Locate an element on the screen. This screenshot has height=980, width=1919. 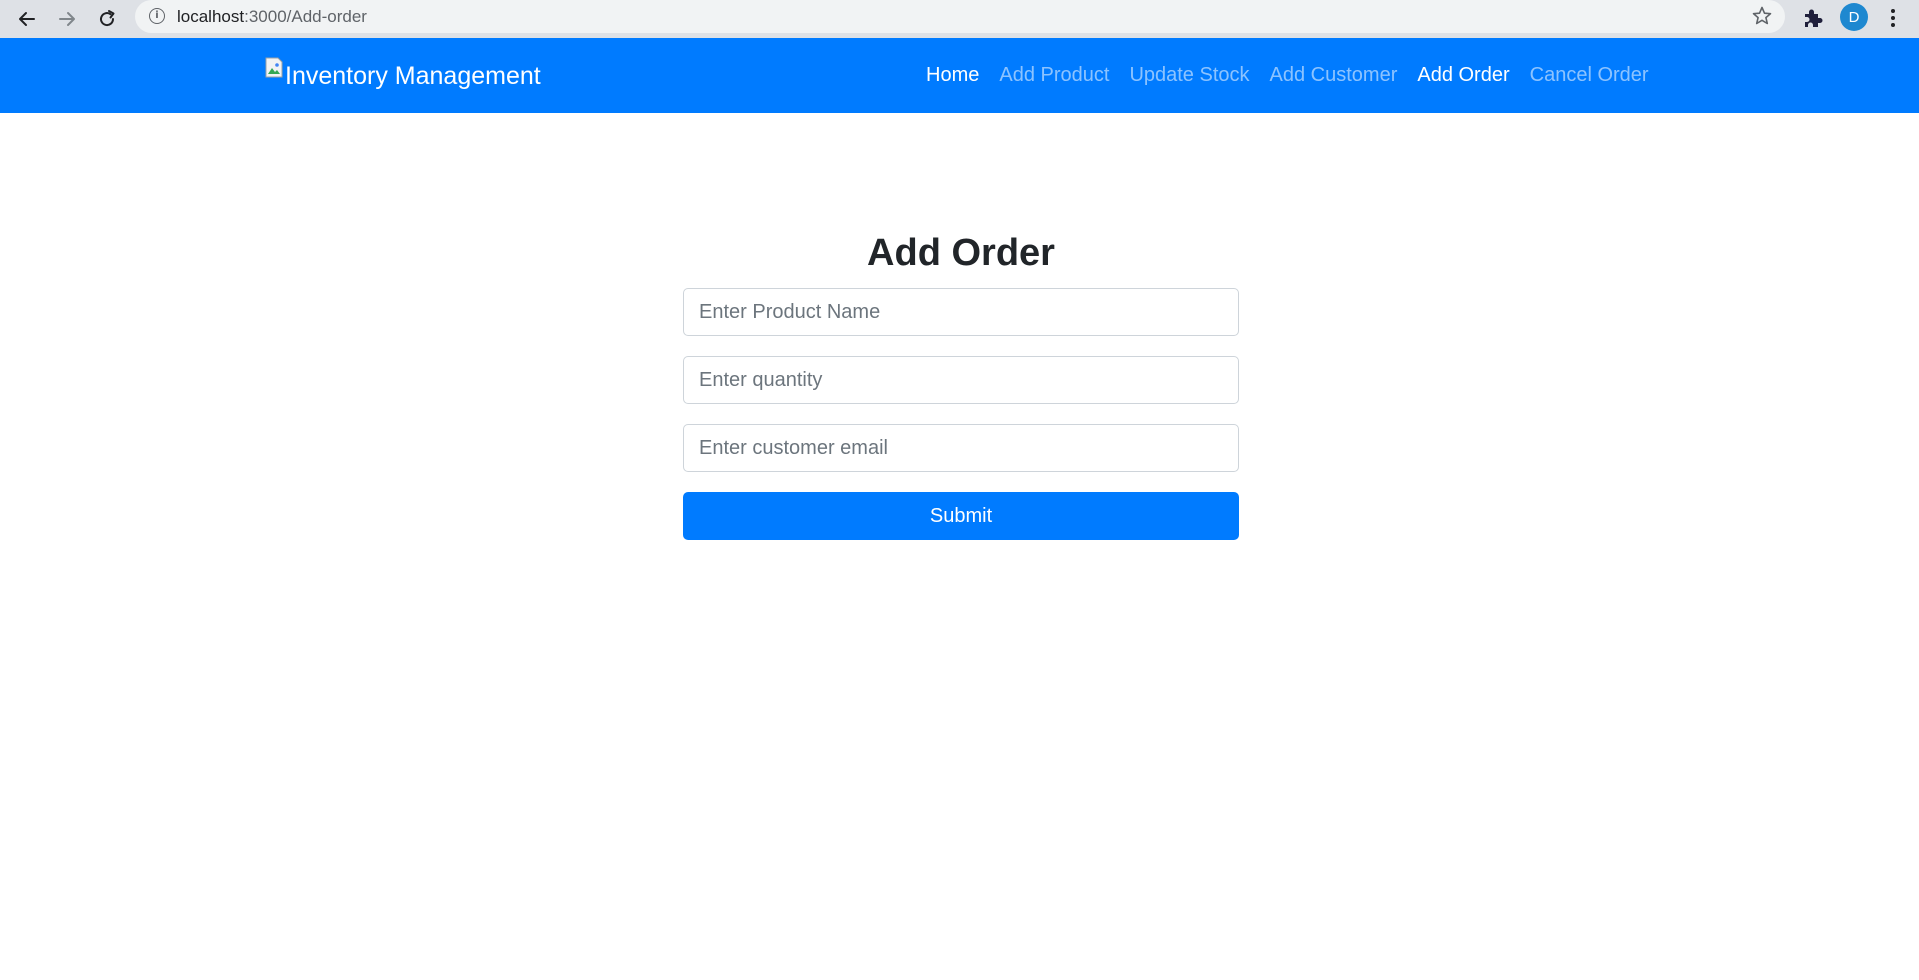
url-text: localhost:3000/Add-order is located at coordinates (272, 17).